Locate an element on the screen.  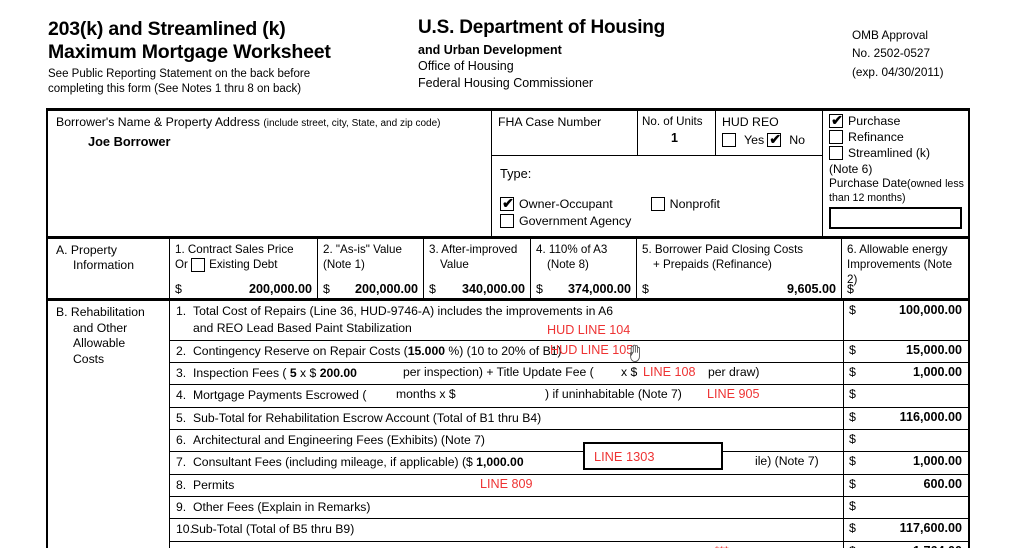
b5-number: 5. is located at coordinates (181, 417).